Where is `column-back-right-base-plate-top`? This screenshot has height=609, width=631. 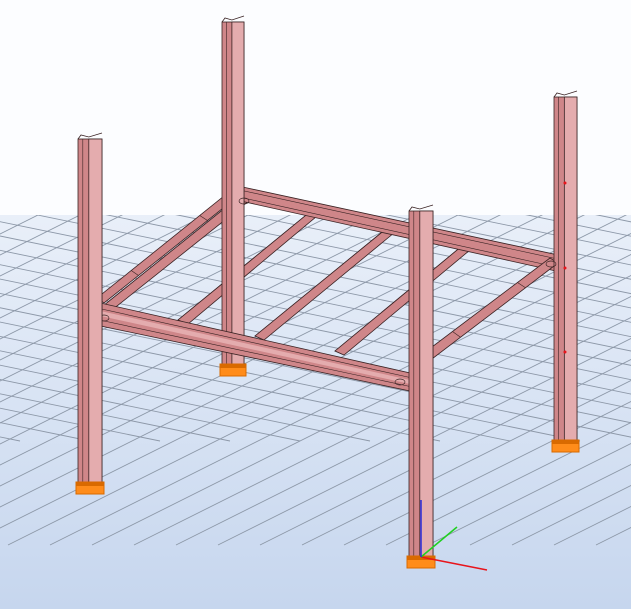 column-back-right-base-plate-top is located at coordinates (565, 442).